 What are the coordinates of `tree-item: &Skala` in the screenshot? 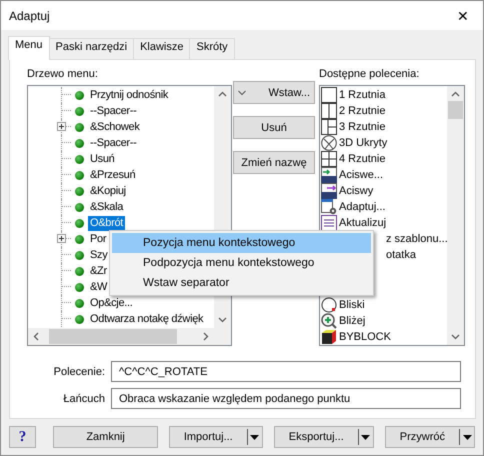 It's located at (107, 207).